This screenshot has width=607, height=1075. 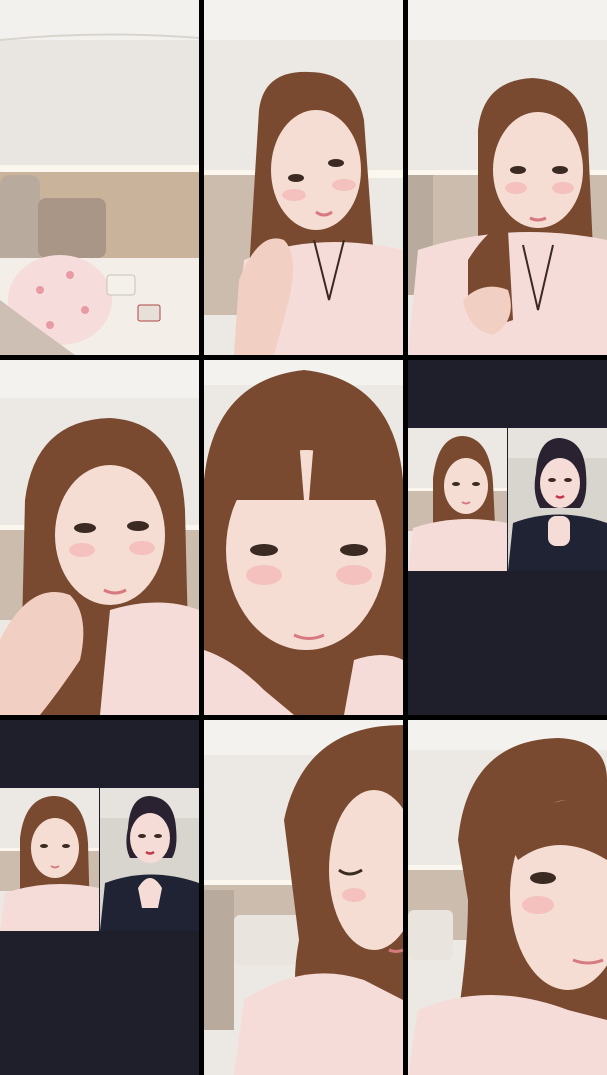 I want to click on woman-side-scene, so click(x=303, y=897).